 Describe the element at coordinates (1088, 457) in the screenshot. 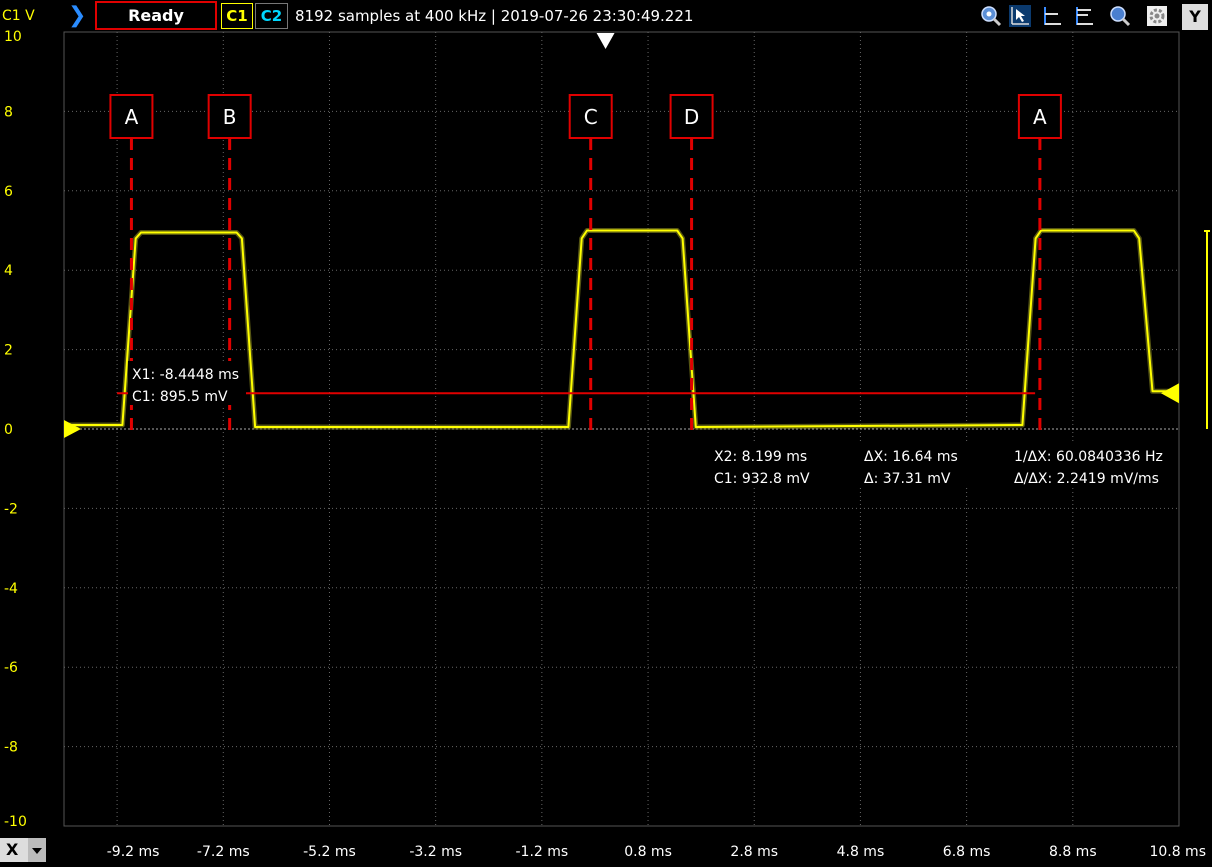

I see `frequency-readout: 1/ΔX: 60.0840336 Hz` at that location.